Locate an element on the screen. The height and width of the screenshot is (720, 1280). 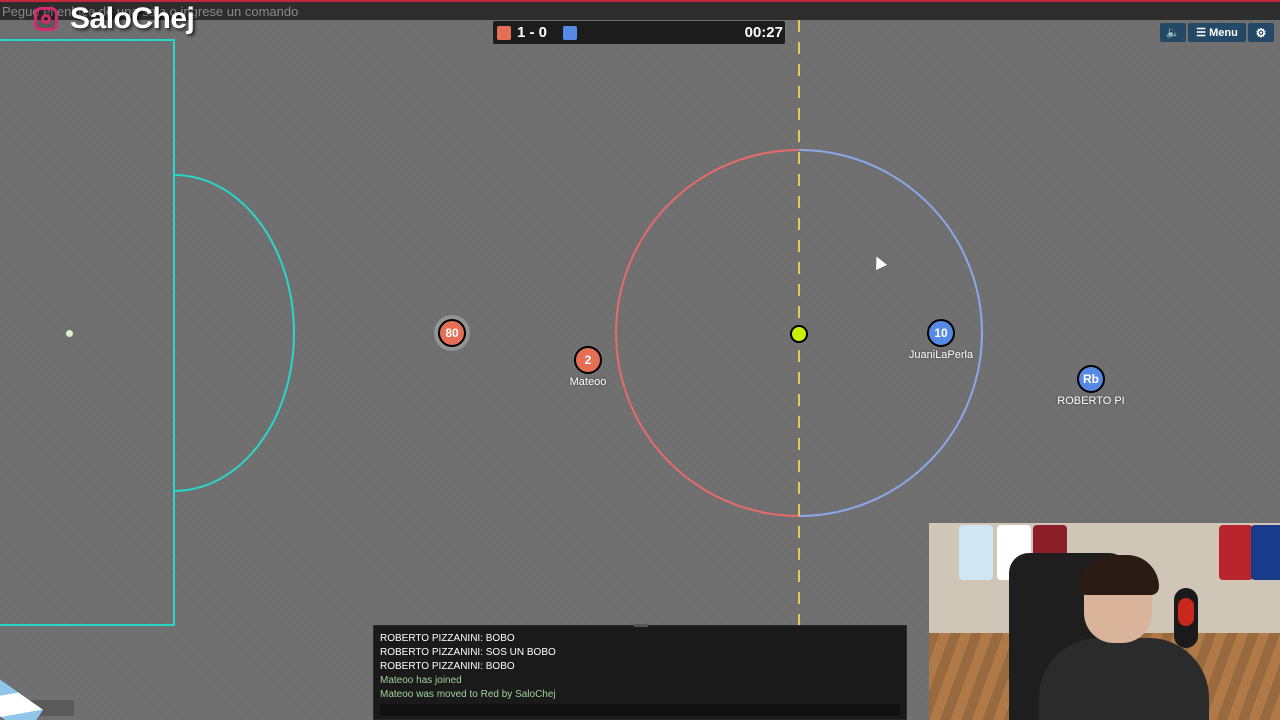
webcam-overlay is located at coordinates (1104, 621).